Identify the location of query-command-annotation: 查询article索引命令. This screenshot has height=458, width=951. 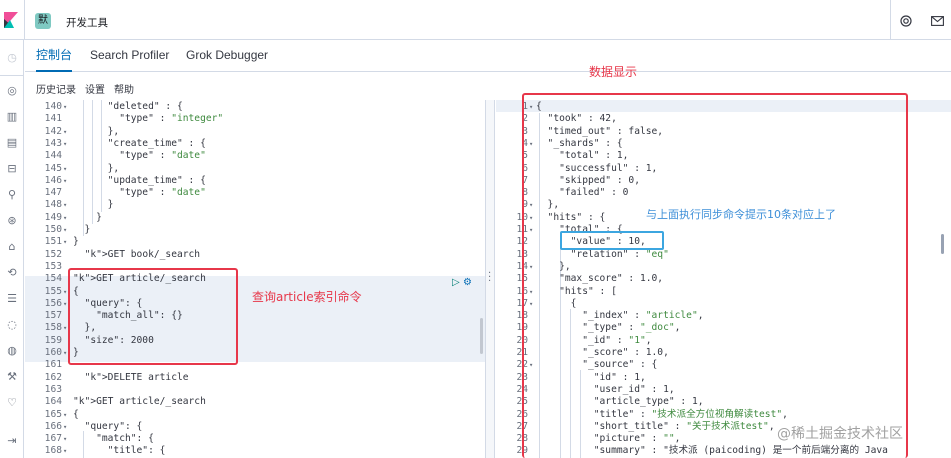
(307, 297).